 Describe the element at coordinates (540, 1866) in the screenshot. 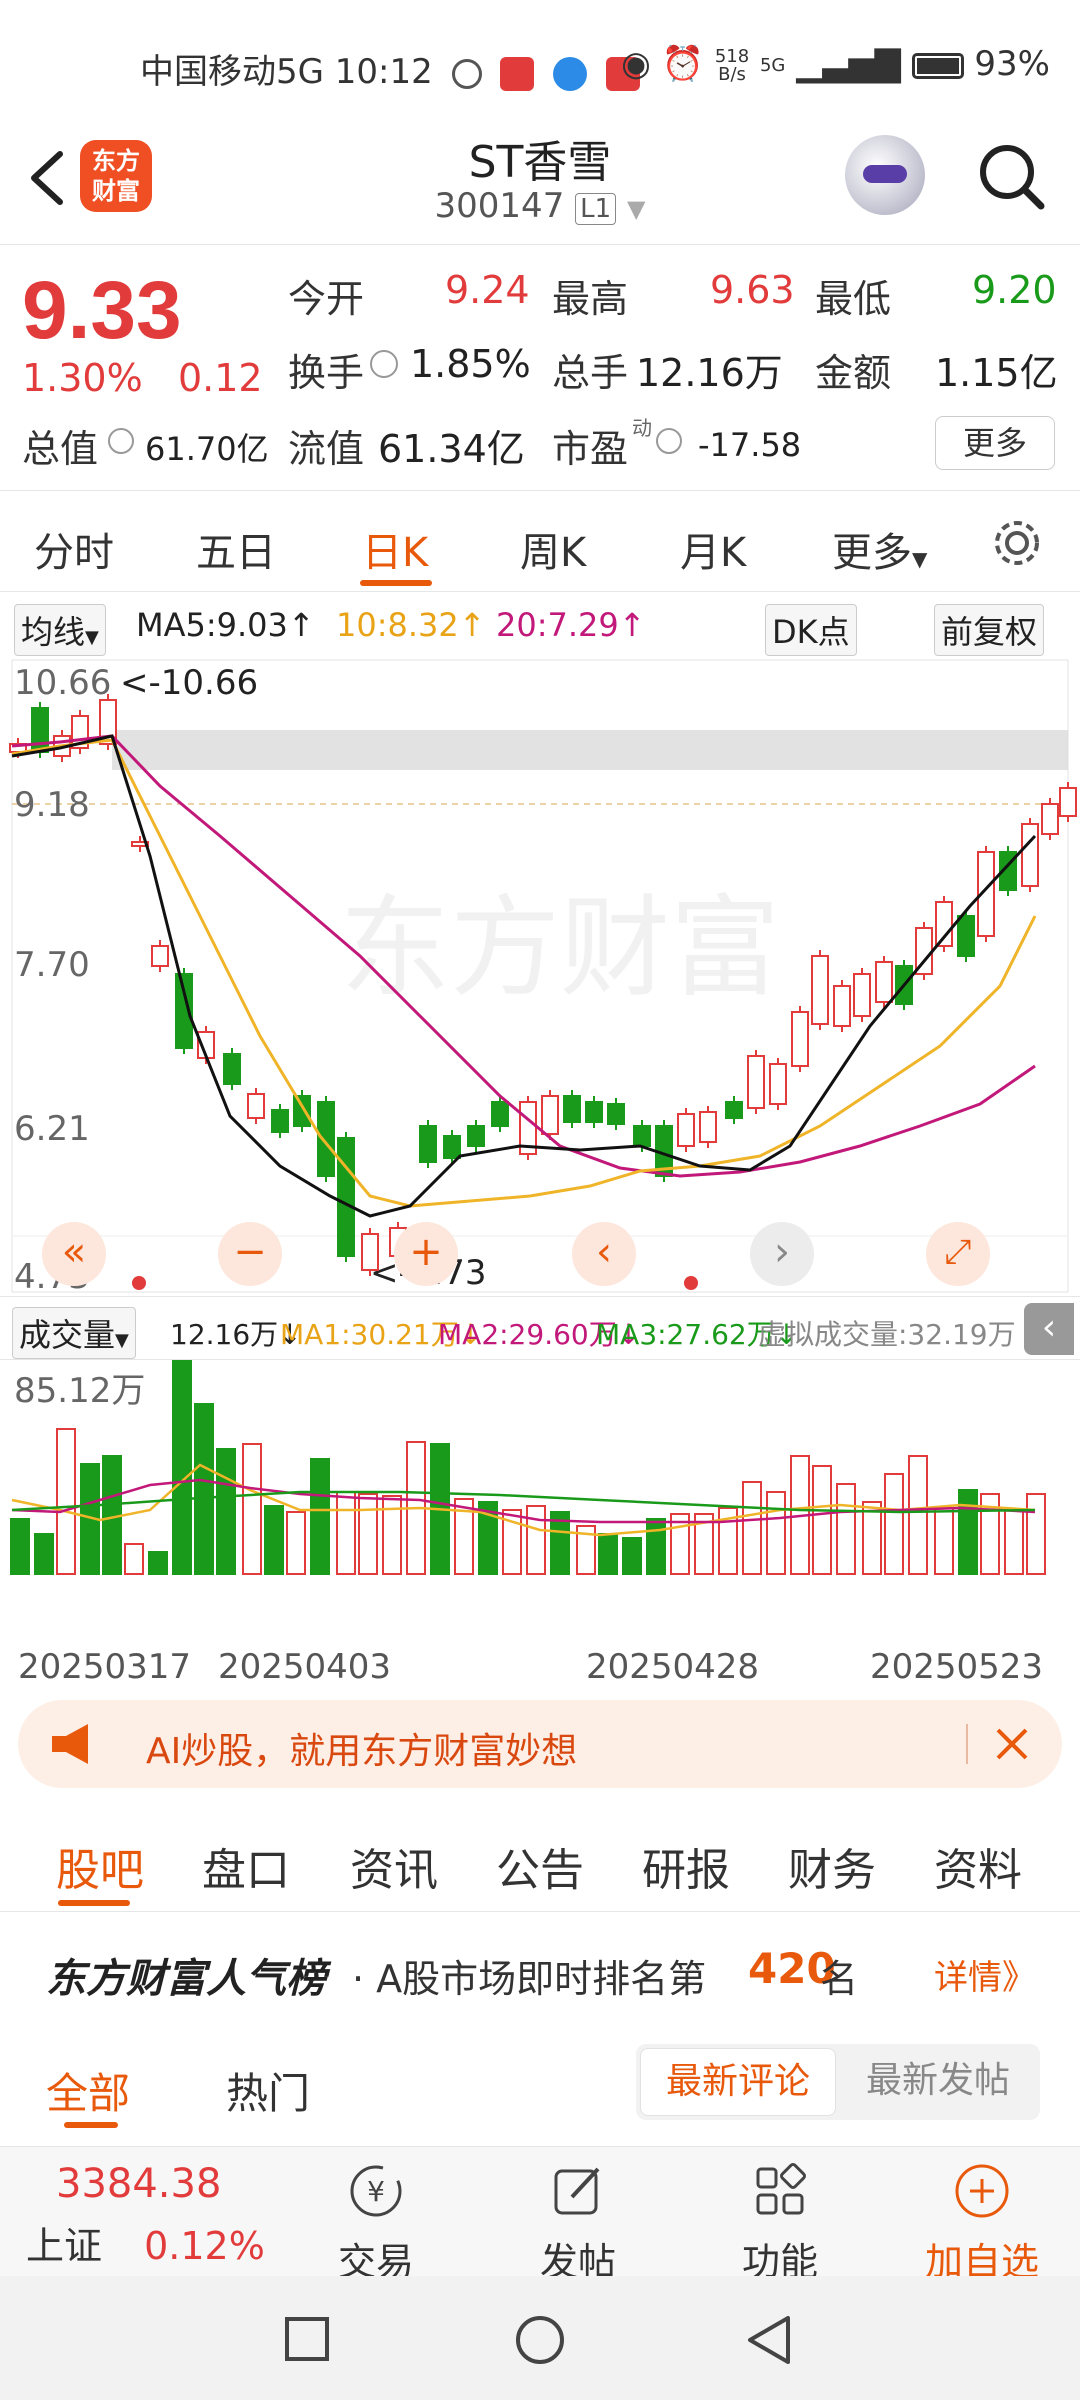

I see `tab-announcement: 公告` at that location.